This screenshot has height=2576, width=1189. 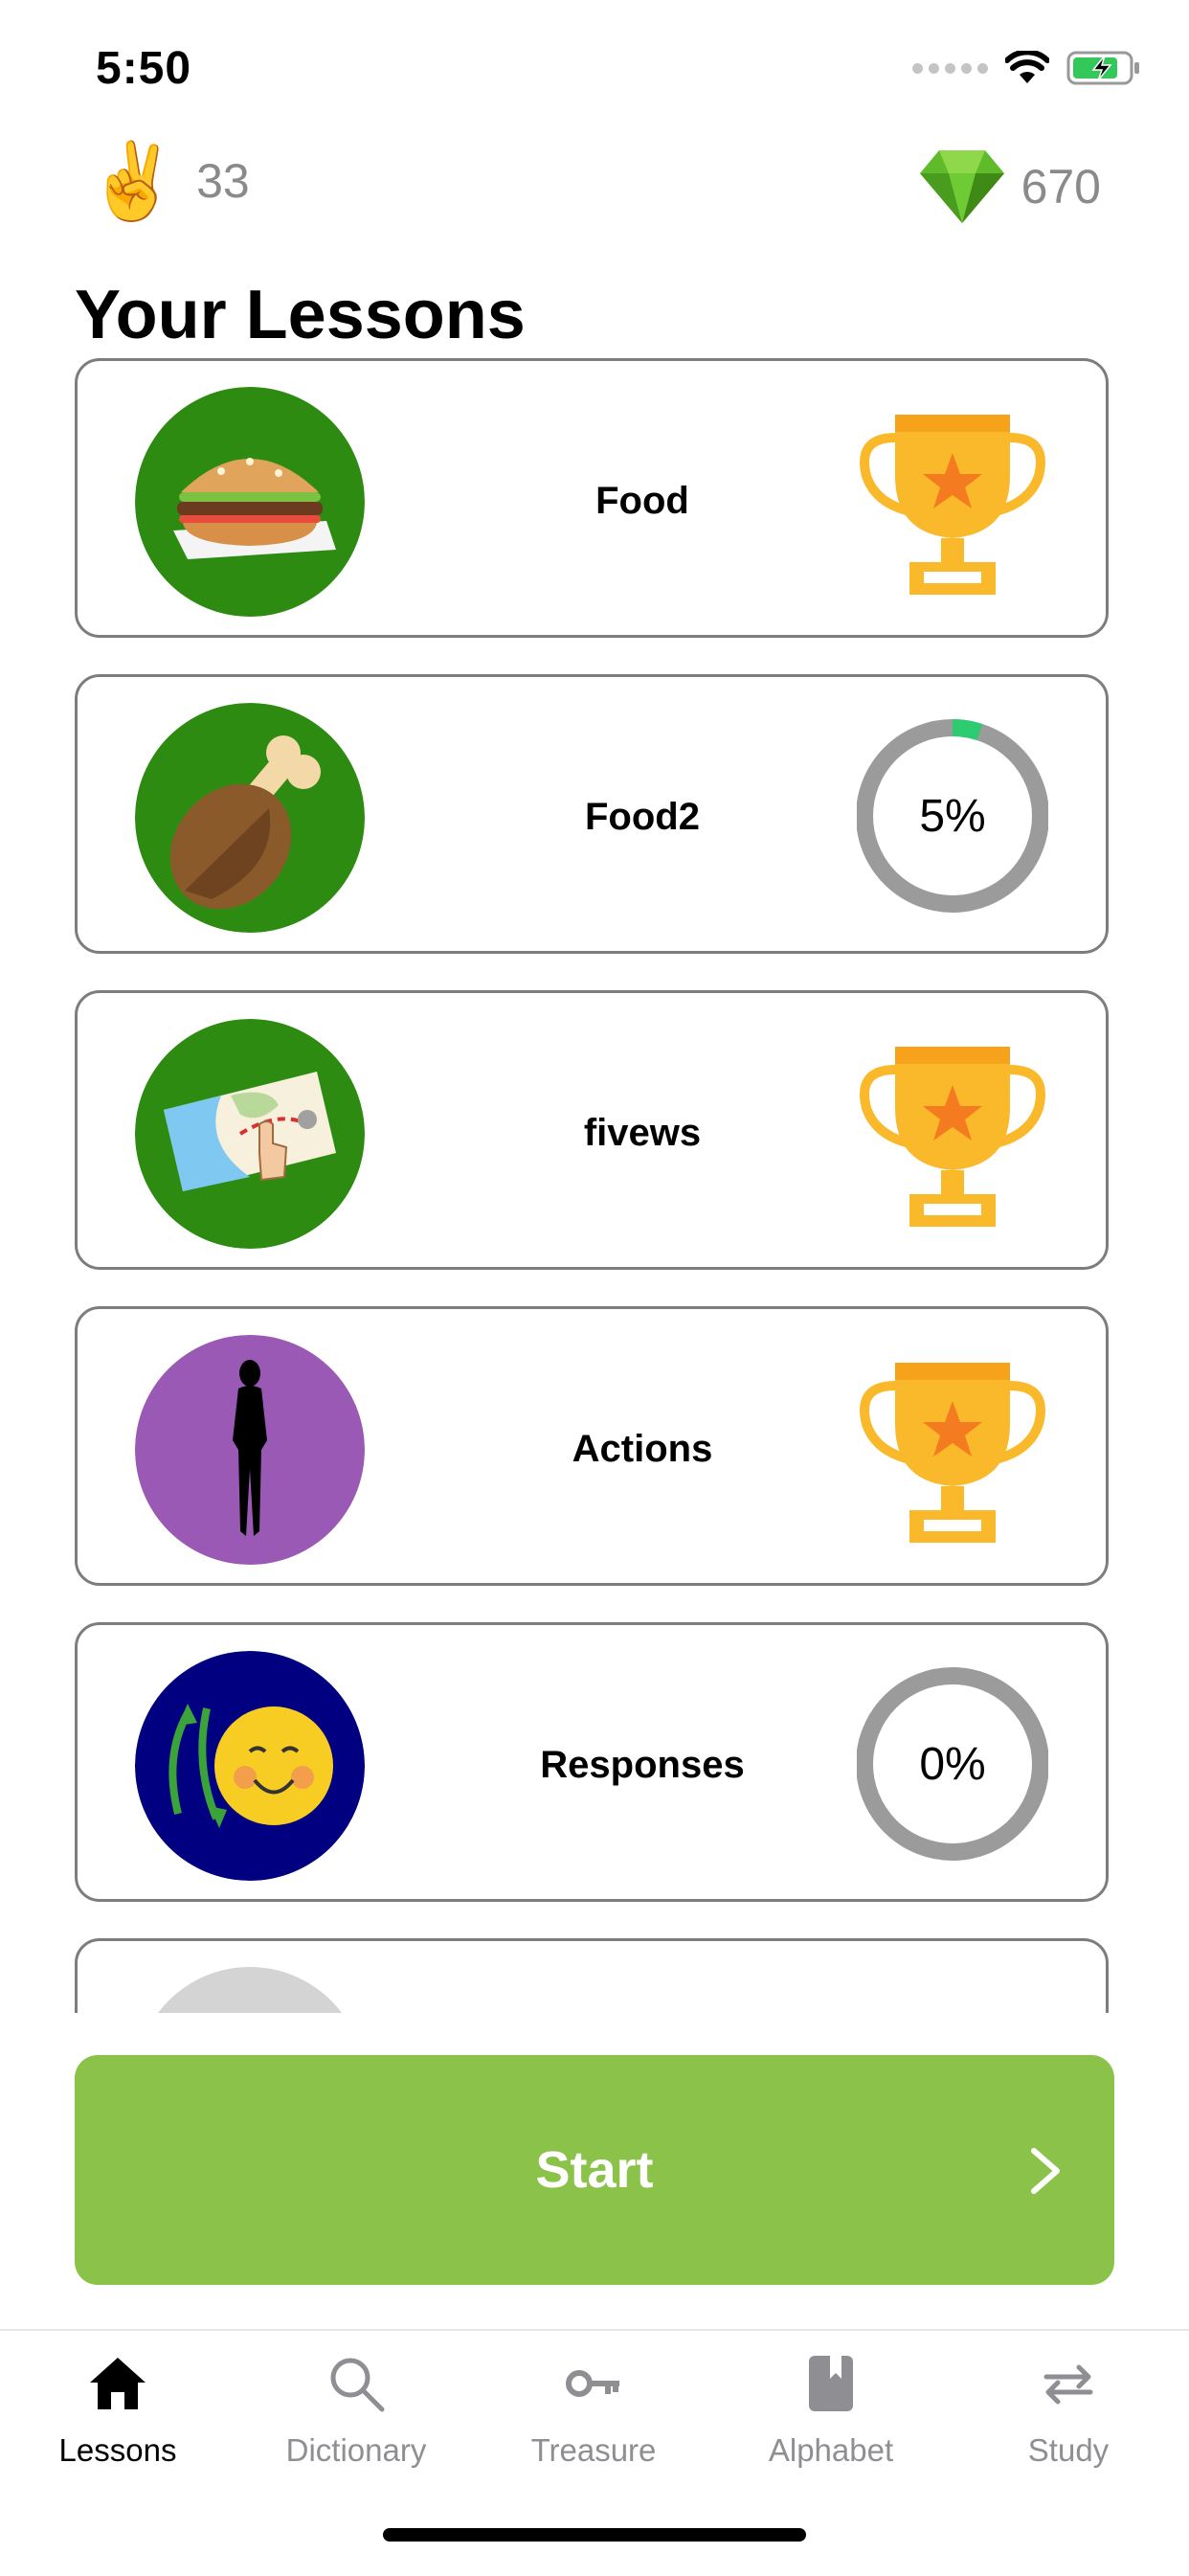 I want to click on lesson-card-fivews: fivews, so click(x=592, y=1130).